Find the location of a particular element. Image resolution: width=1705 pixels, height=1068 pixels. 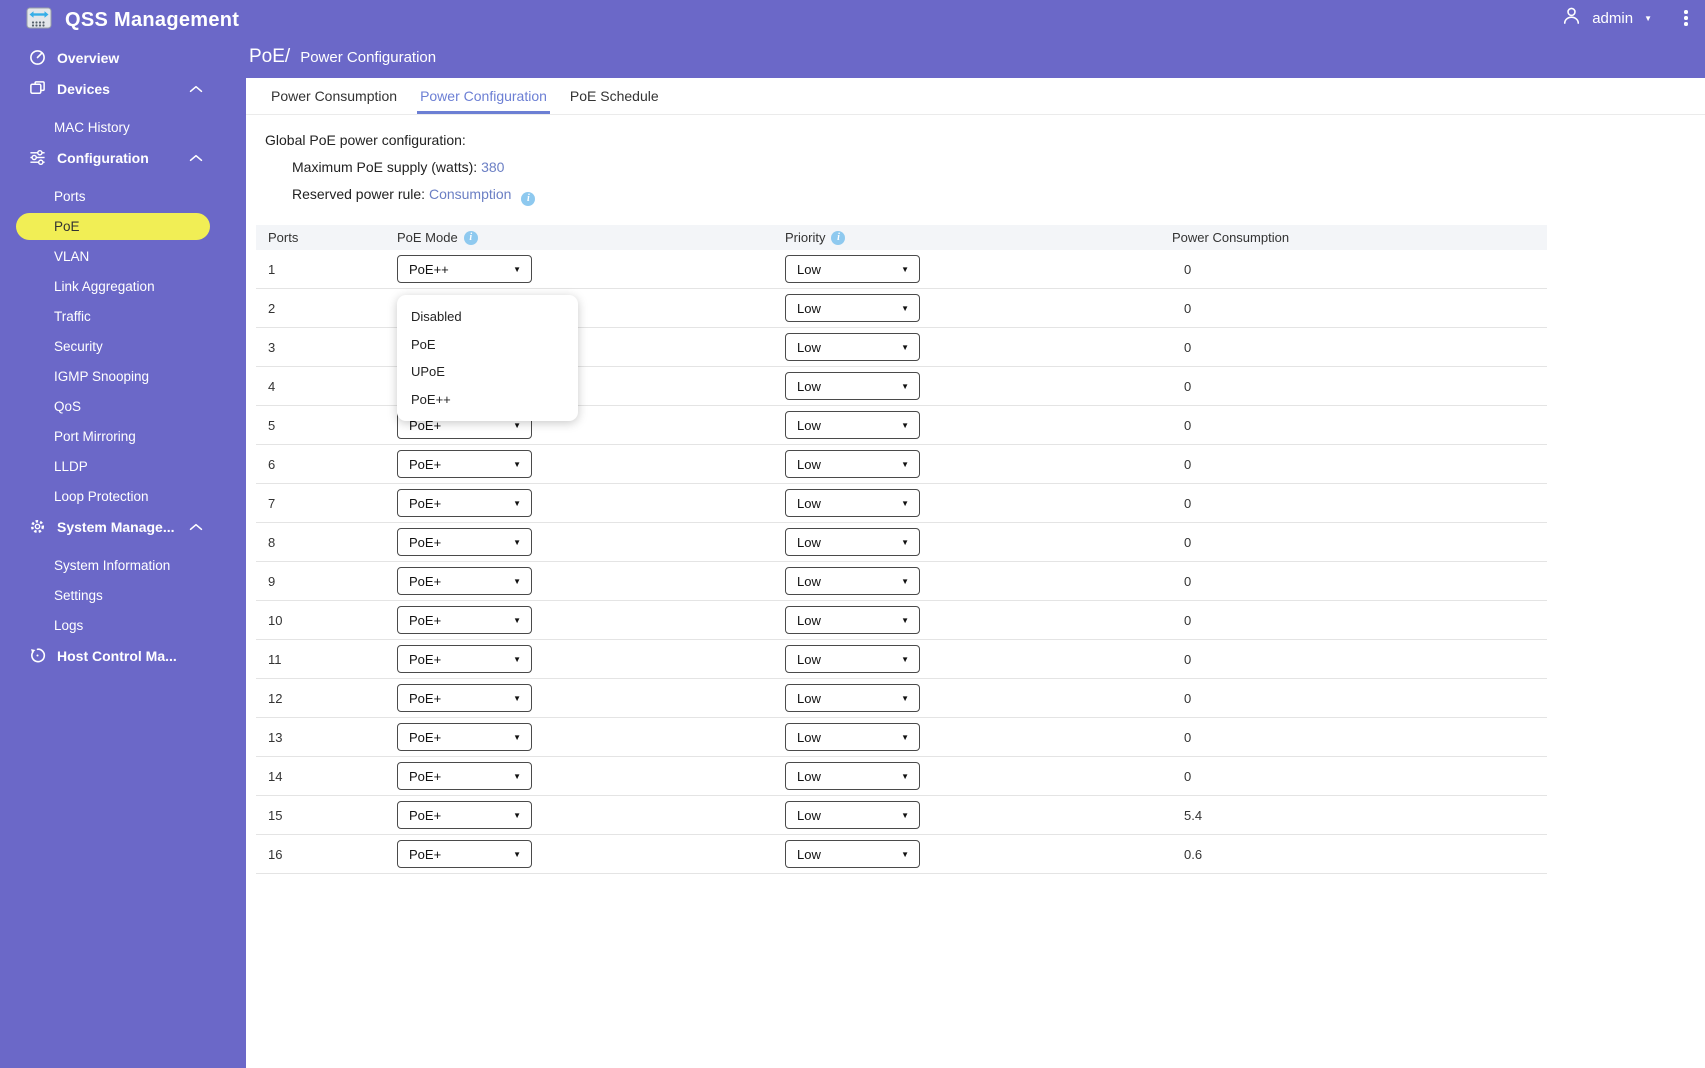

dropdown-option-disabled: Disabled is located at coordinates (487, 317).